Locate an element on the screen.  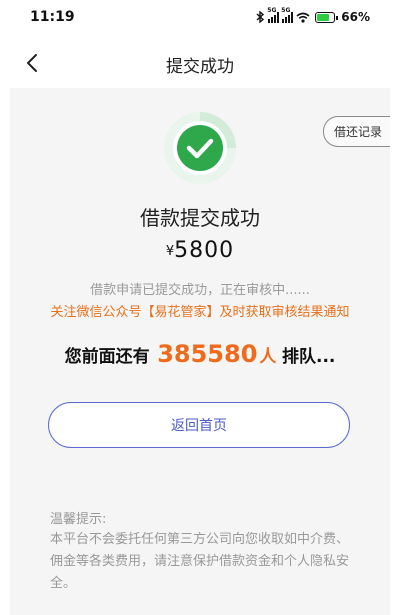
loan-amount: ¥5800 is located at coordinates (200, 250).